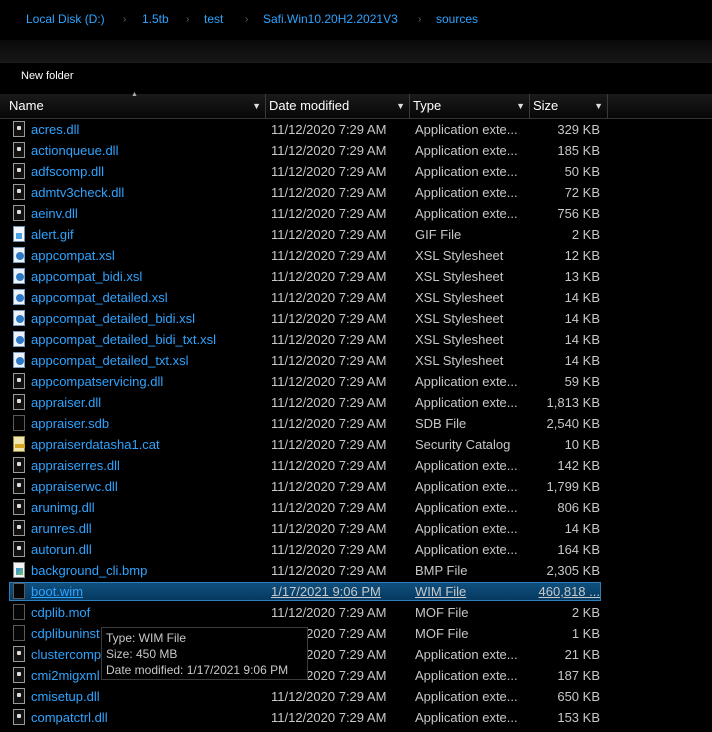 Image resolution: width=712 pixels, height=732 pixels. I want to click on file-name: cmisetup.dll, so click(65, 696).